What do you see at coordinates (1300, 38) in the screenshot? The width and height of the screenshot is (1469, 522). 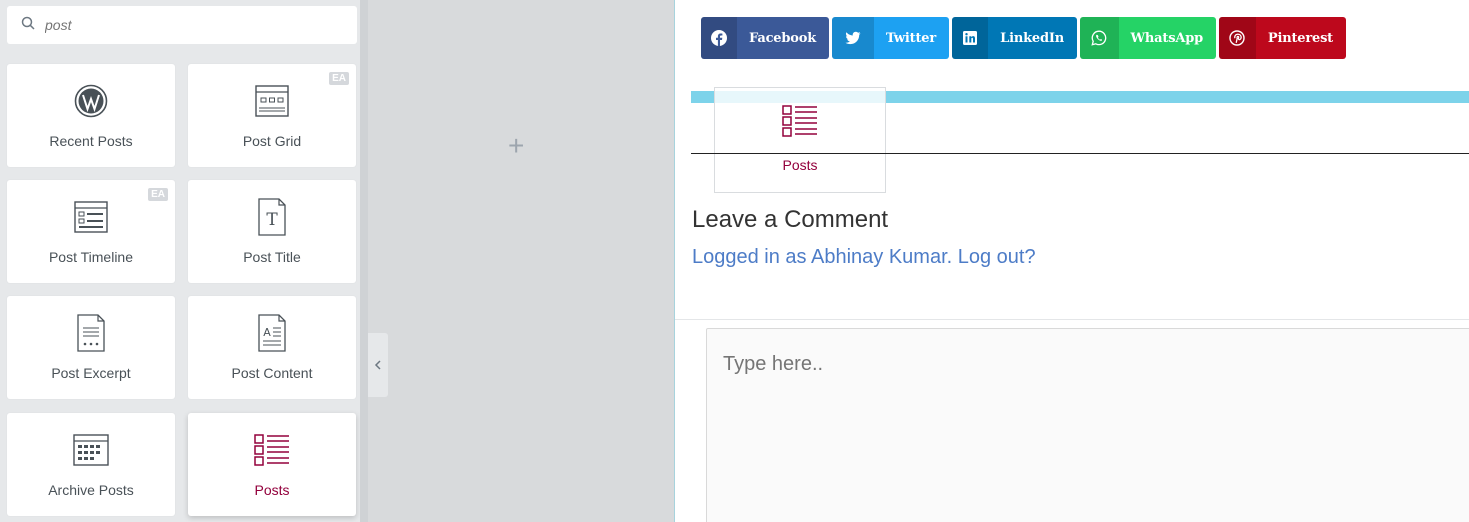 I see `share-label: Pinterest` at bounding box center [1300, 38].